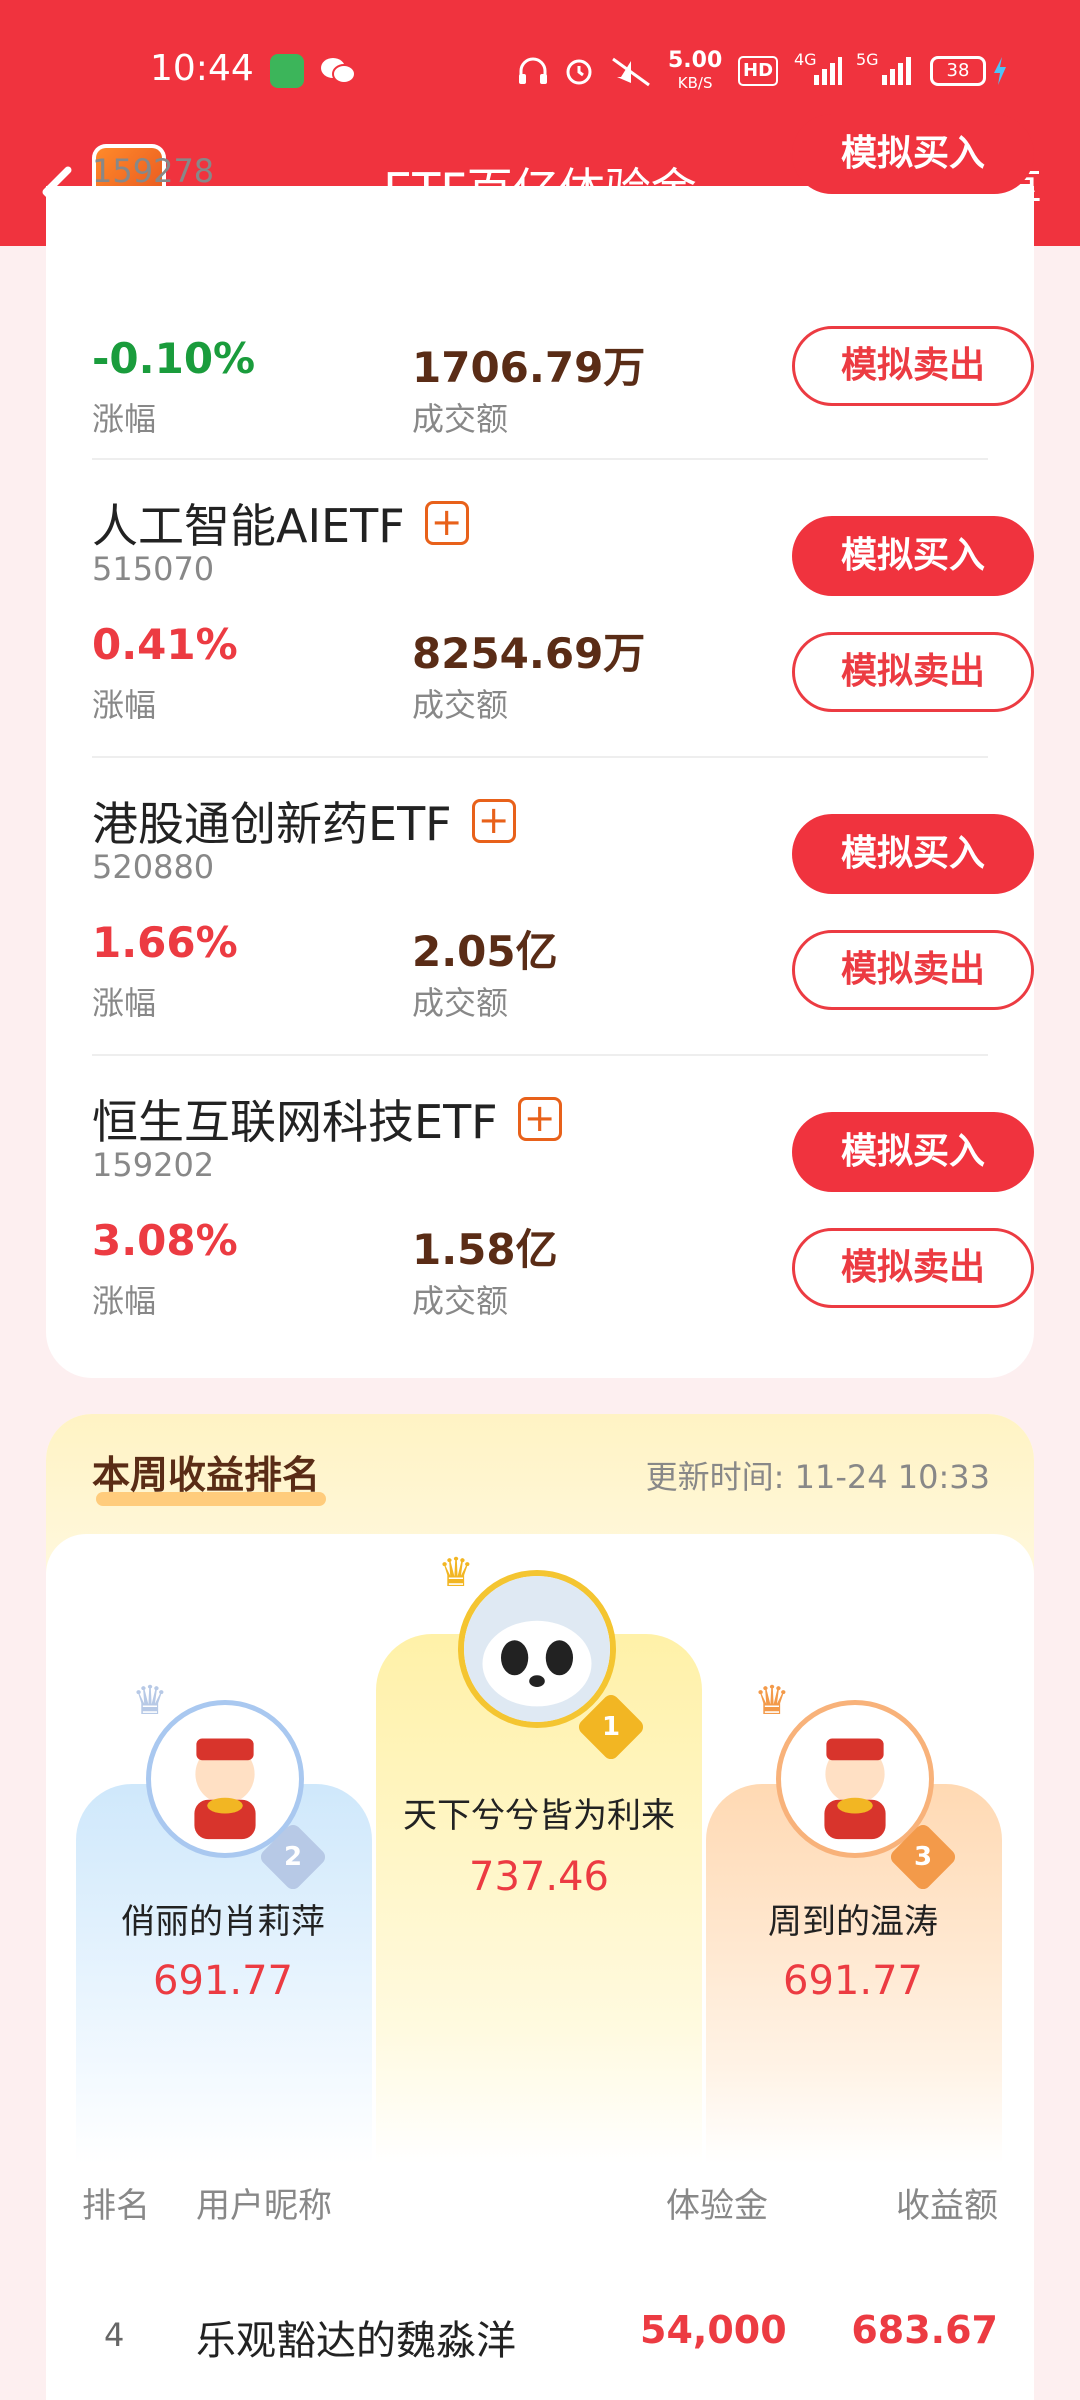  I want to click on rank-1-number: 1, so click(611, 1727).